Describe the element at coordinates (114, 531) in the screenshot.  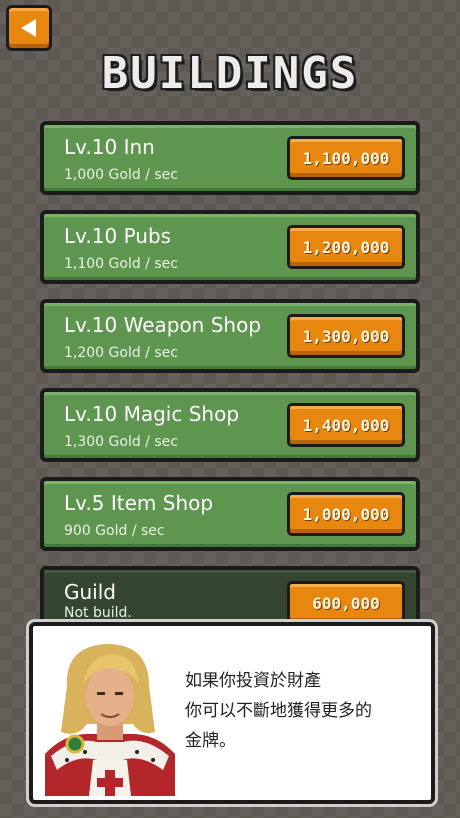
I see `building-rate: 900 Gold / sec` at that location.